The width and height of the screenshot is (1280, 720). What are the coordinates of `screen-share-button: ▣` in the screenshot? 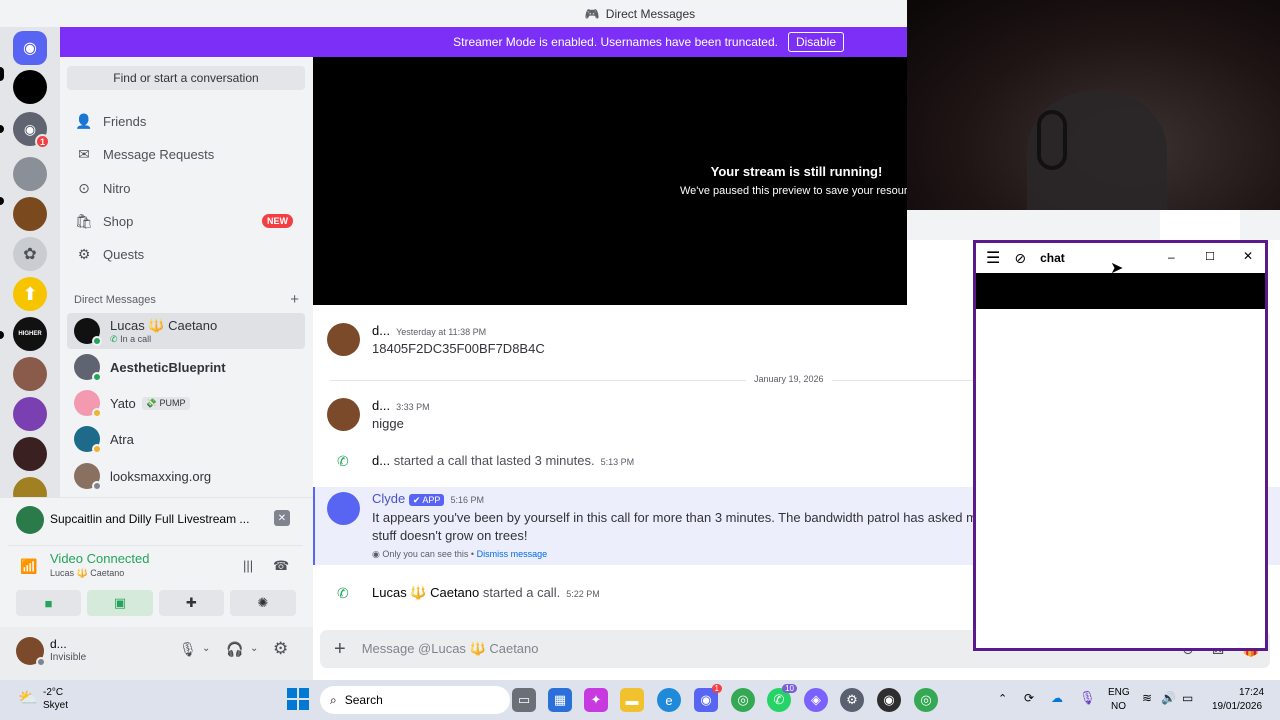 It's located at (120, 603).